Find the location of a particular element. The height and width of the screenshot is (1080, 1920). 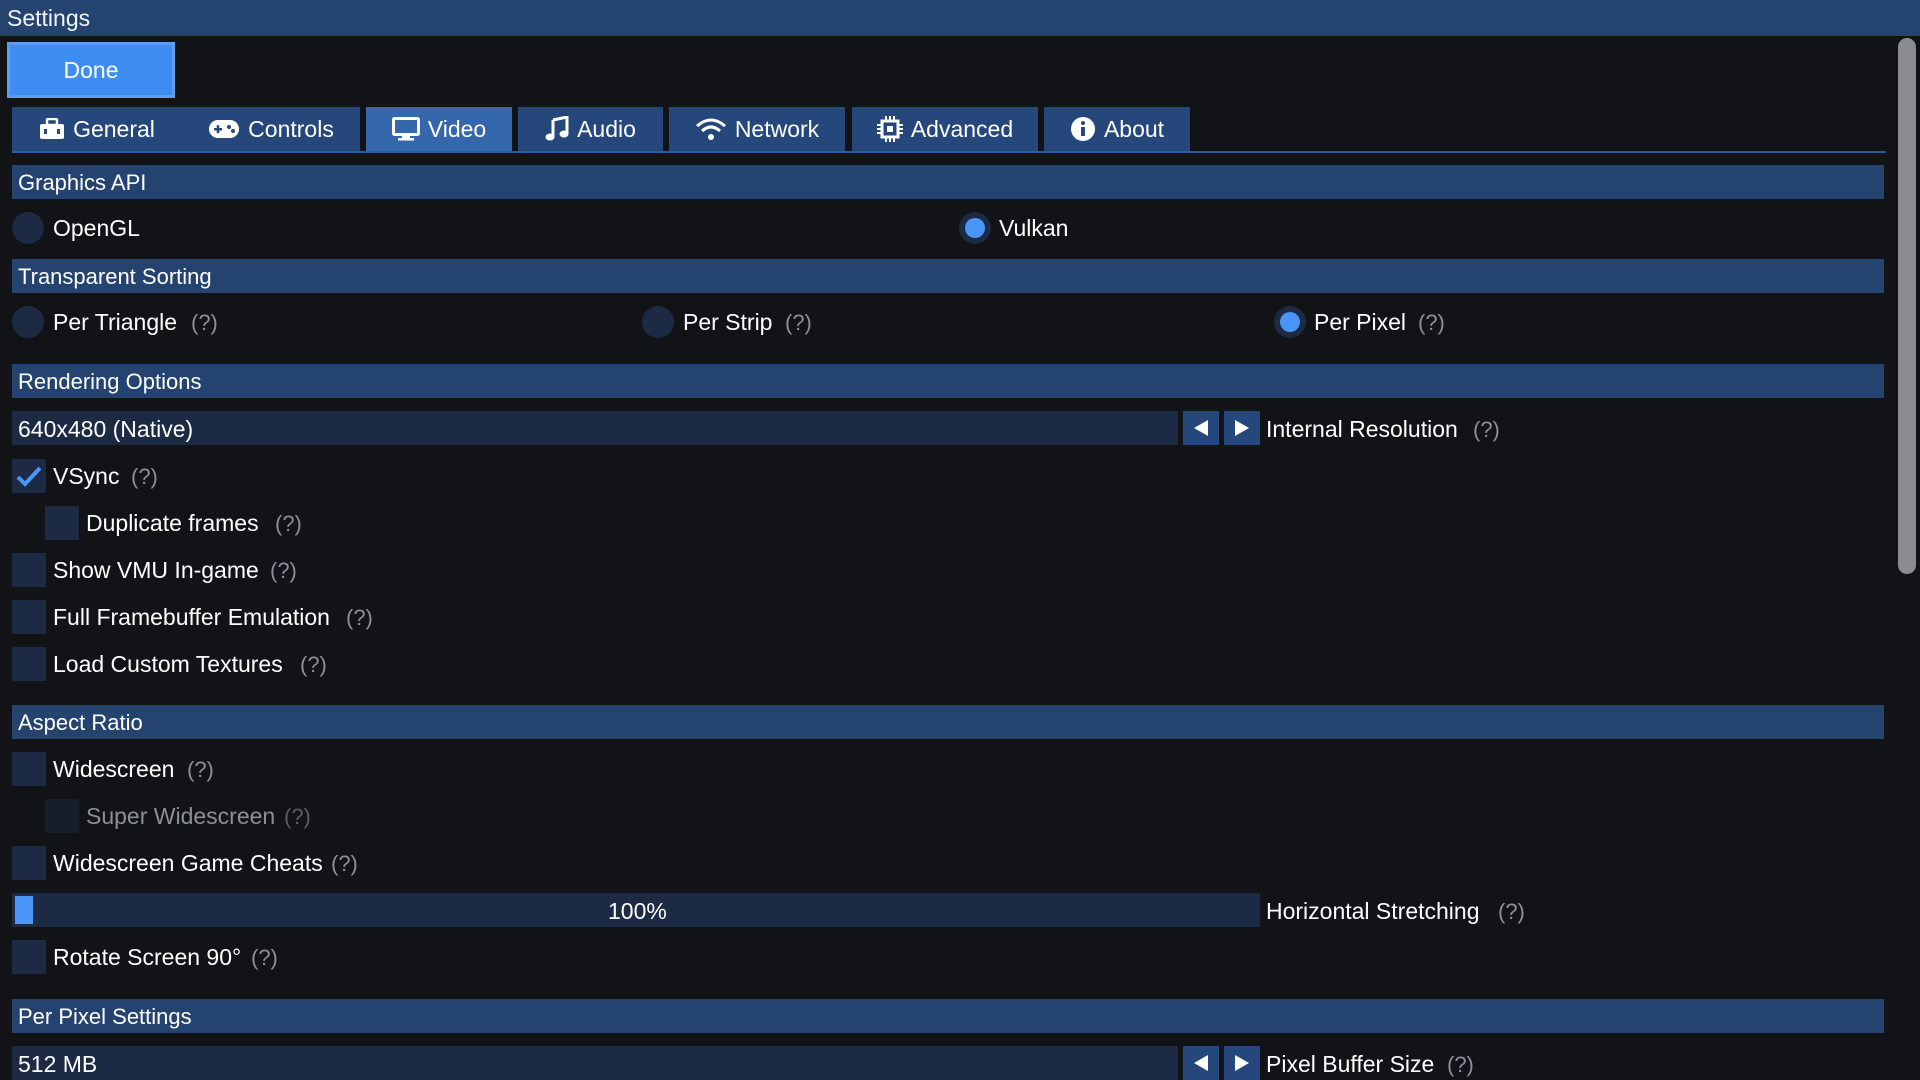

help-full-framebuffer: (?) is located at coordinates (359, 618).